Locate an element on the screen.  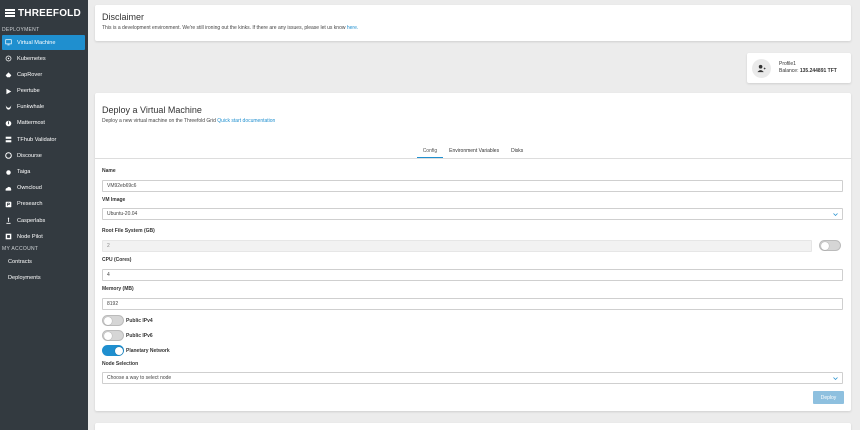
sidebar-item-label: Taiga is located at coordinates (24, 172).